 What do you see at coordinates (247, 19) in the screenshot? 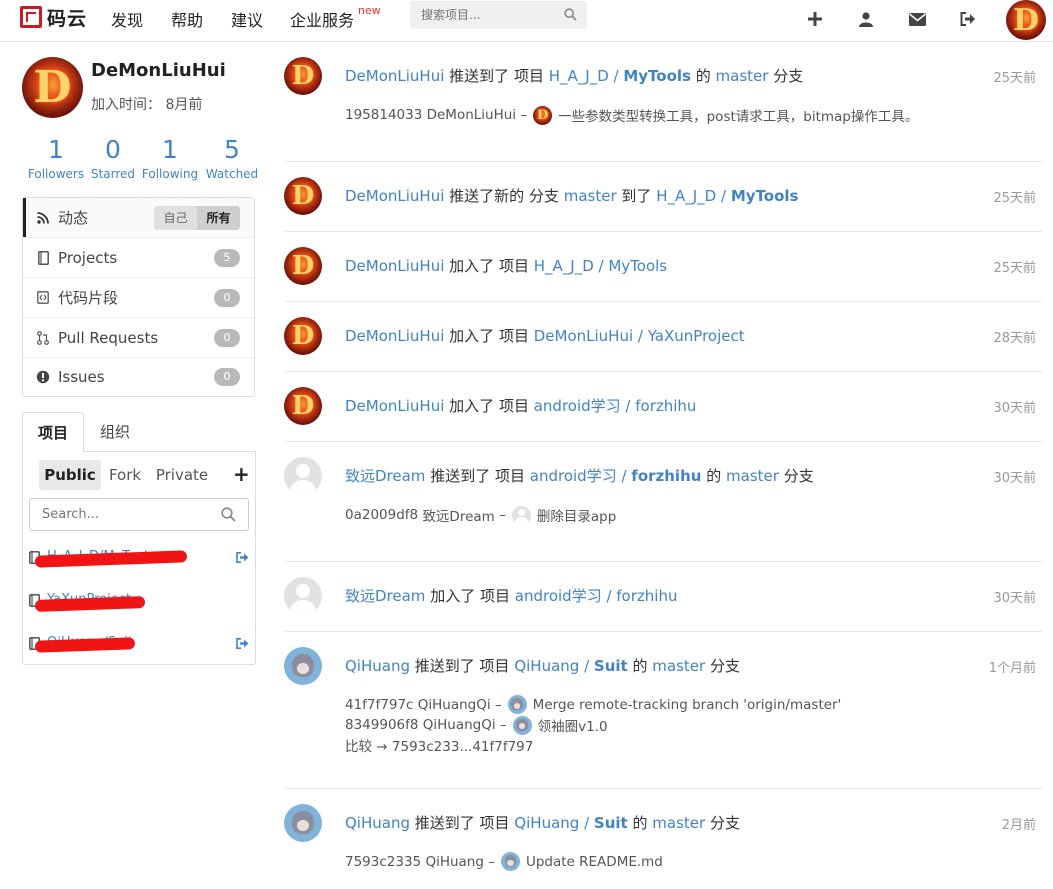
I see `nav-suggest: 建议` at bounding box center [247, 19].